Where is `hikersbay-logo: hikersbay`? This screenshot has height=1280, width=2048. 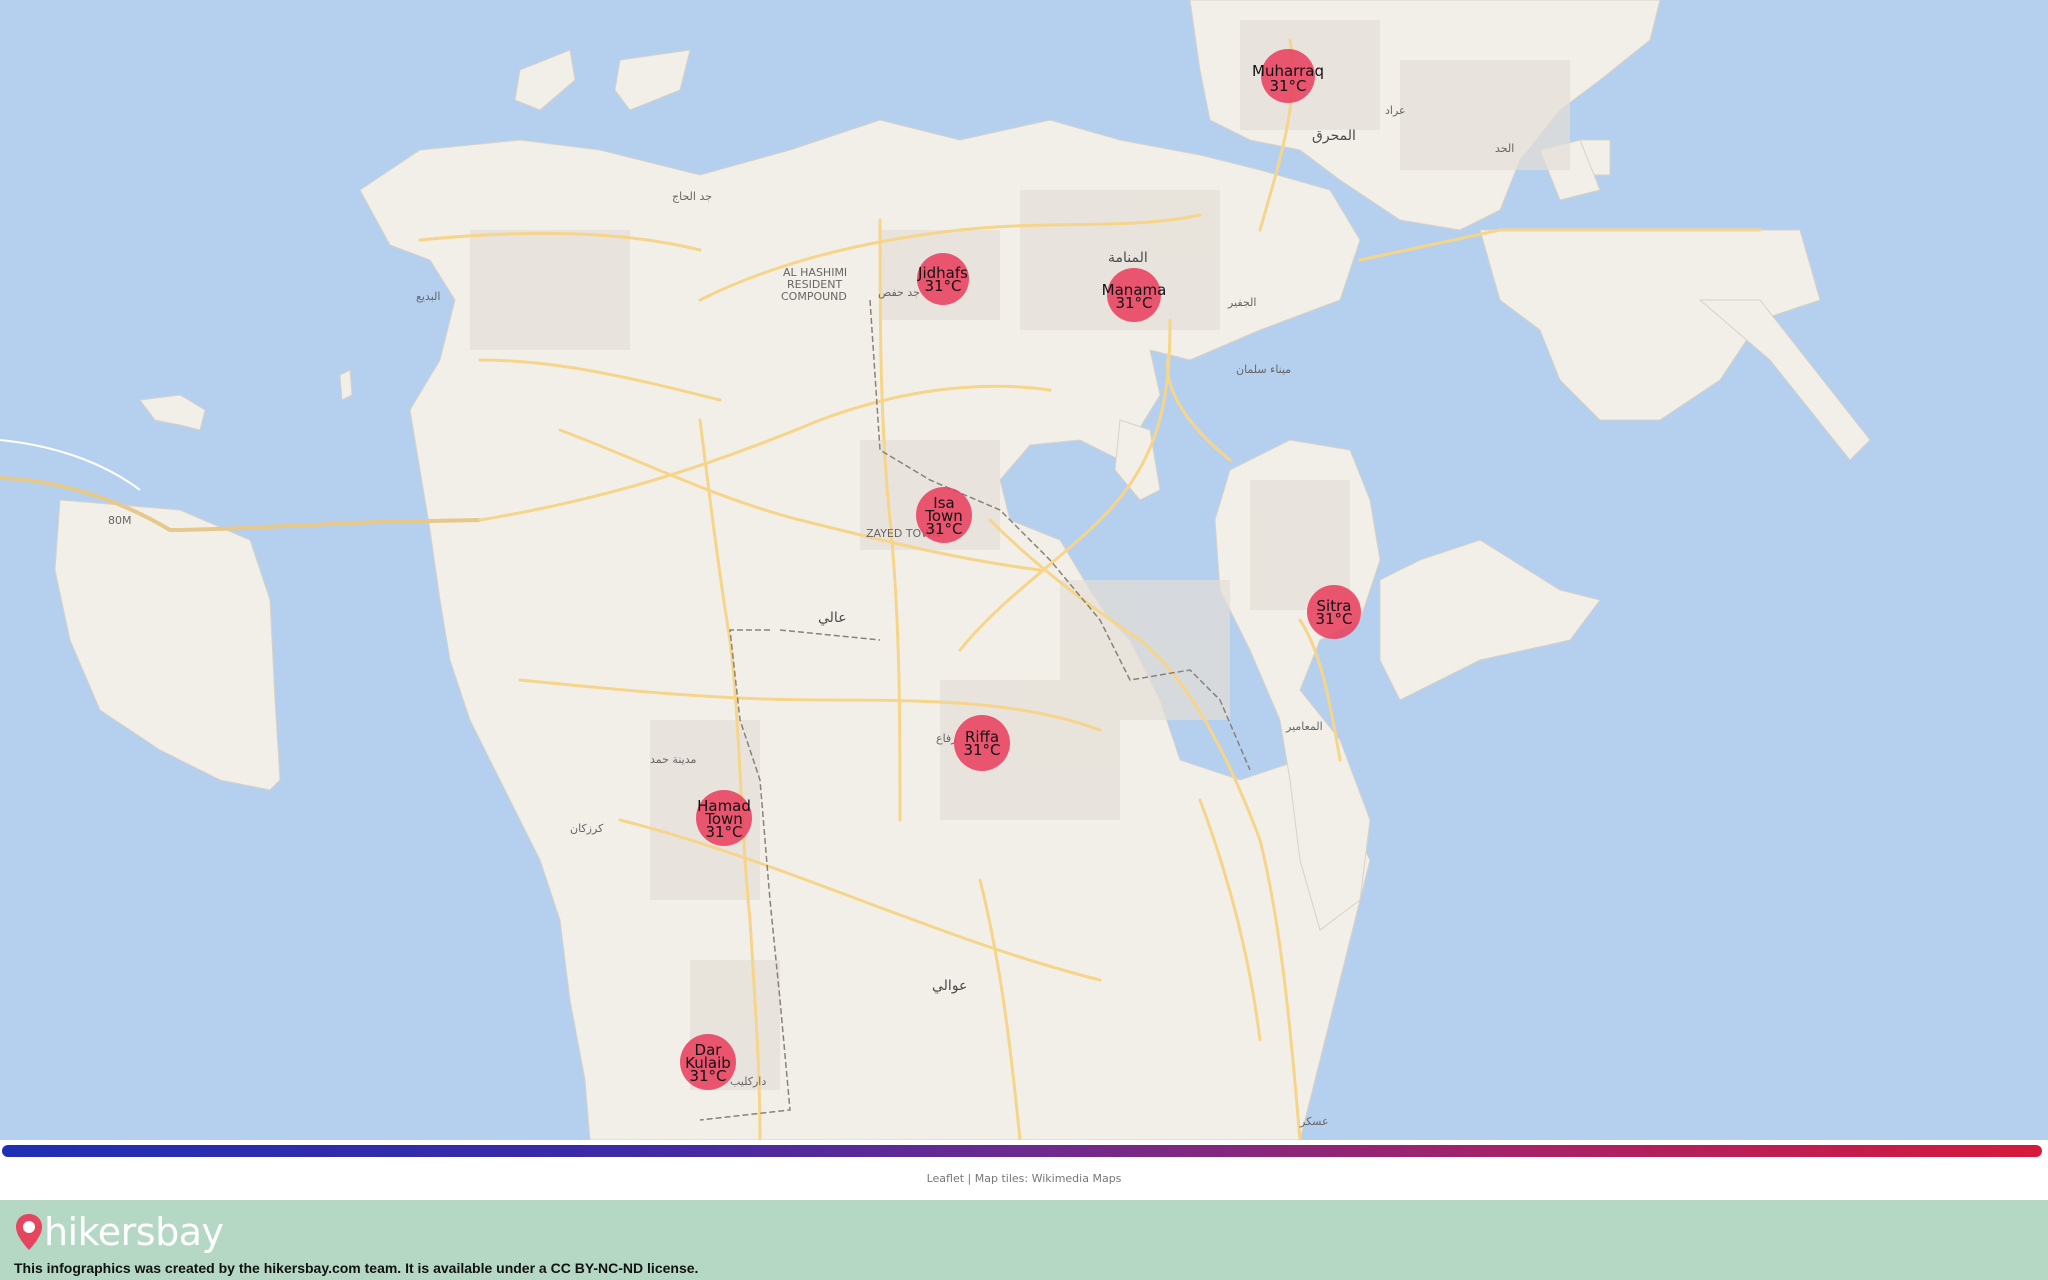
hikersbay-logo: hikersbay is located at coordinates (119, 1232).